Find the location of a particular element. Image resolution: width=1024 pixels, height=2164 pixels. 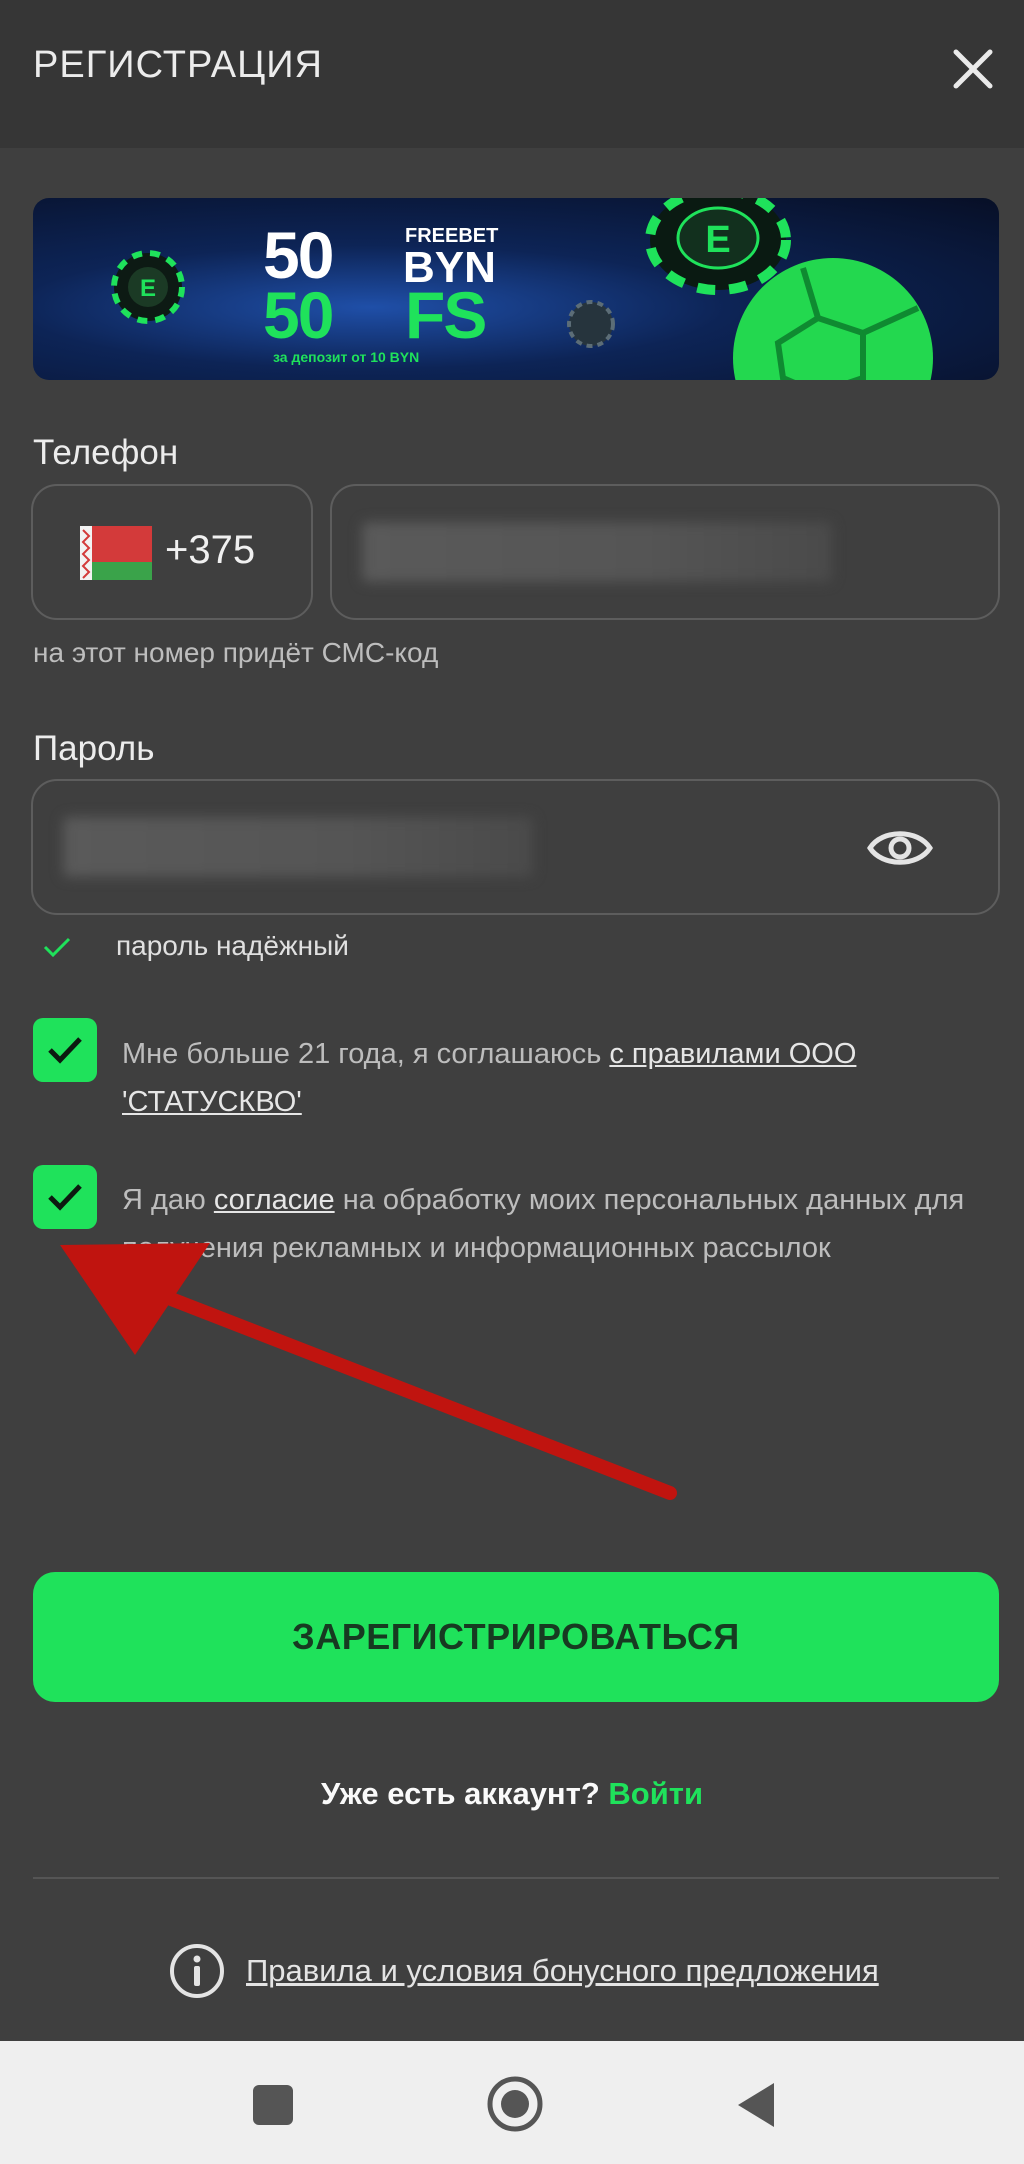

bonus-rules-link: Правила и условия бонусного предложения is located at coordinates (562, 1971).